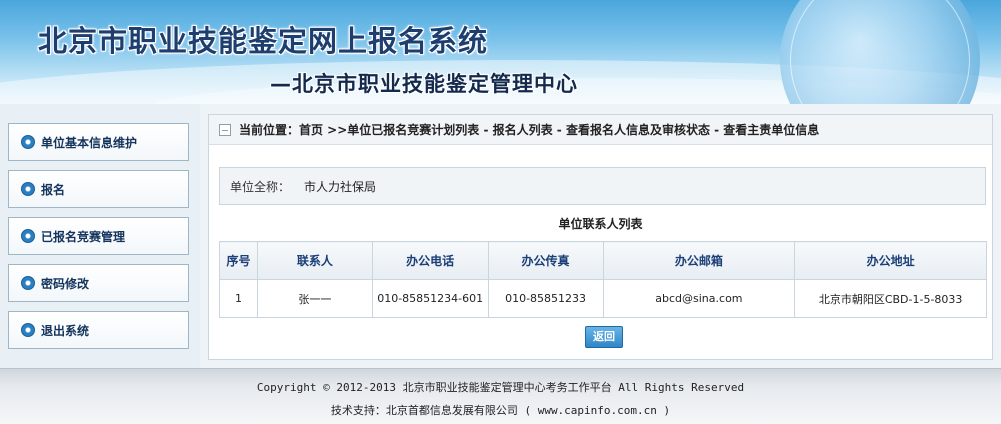  Describe the element at coordinates (98, 330) in the screenshot. I see `sidebar-item-logout: 退出系统` at that location.